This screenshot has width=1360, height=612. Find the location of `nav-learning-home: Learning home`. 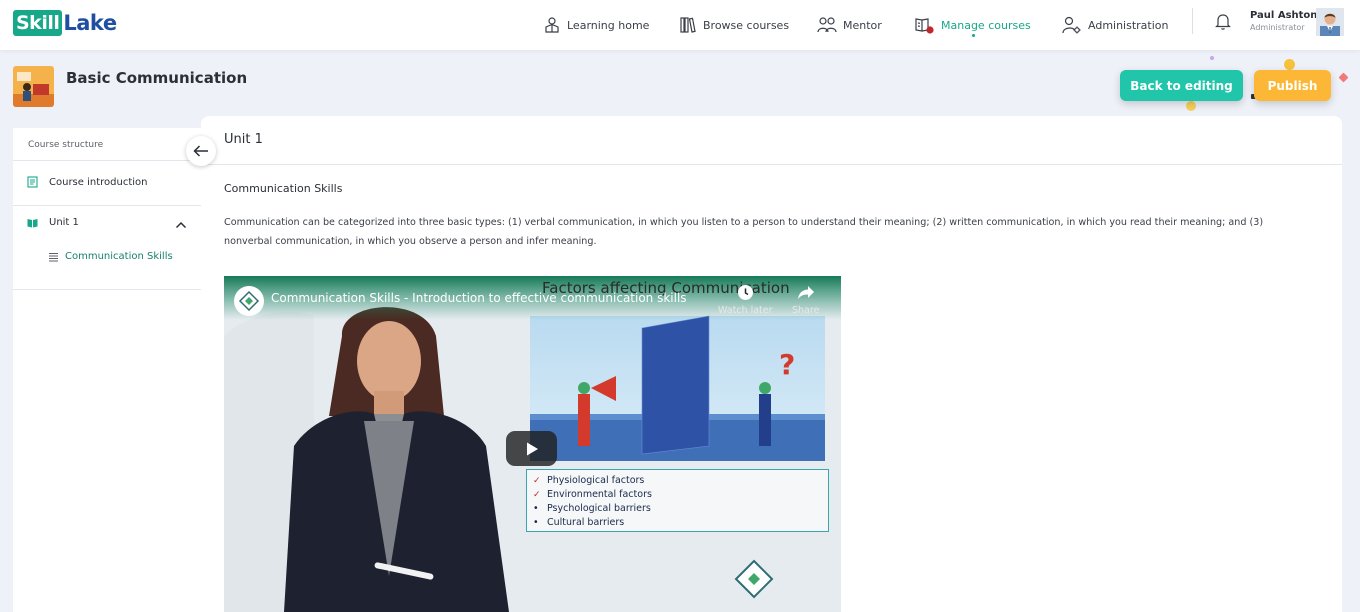

nav-learning-home: Learning home is located at coordinates (596, 25).